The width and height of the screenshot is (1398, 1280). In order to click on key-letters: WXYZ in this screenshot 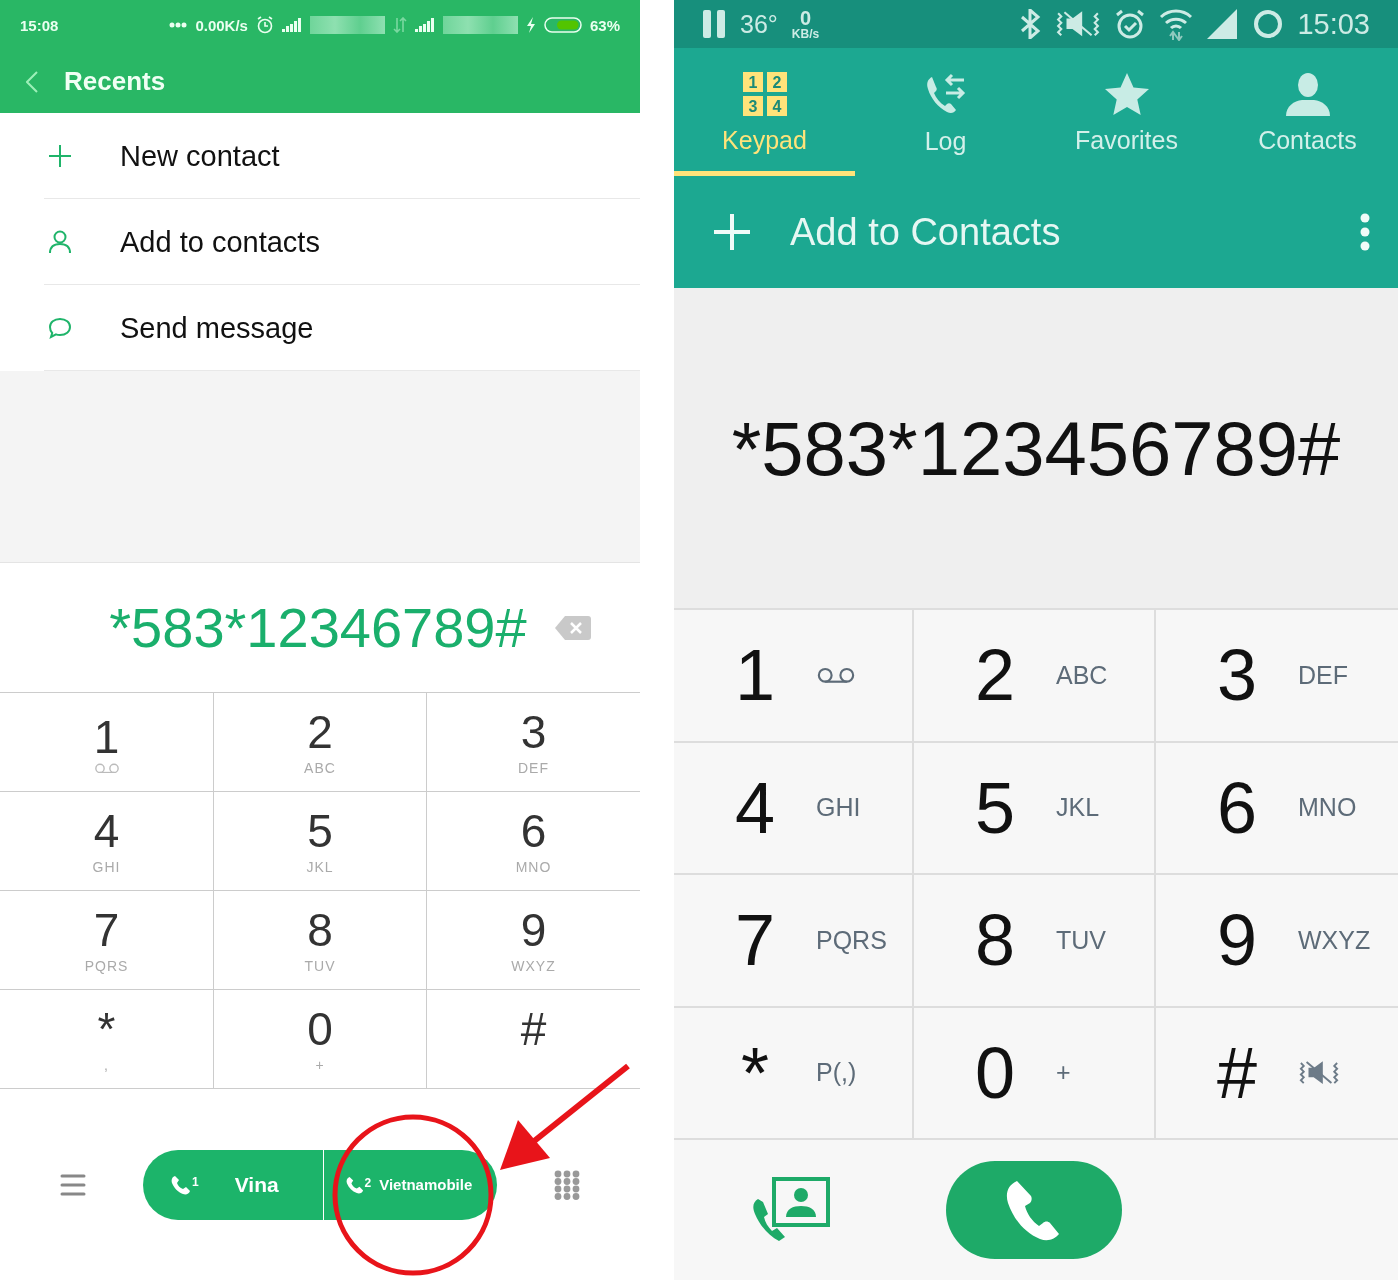, I will do `click(1334, 940)`.